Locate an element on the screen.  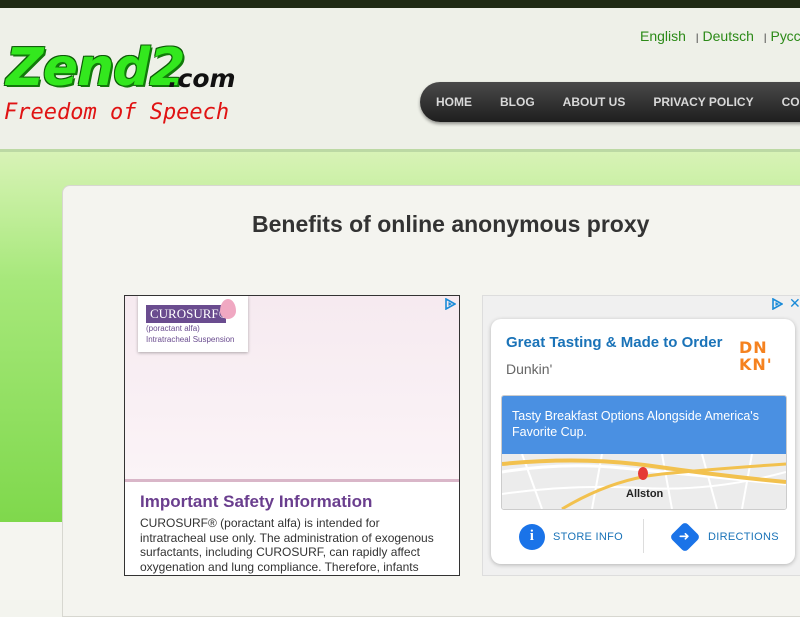
store-info-button: i STORE INFO is located at coordinates (571, 536).